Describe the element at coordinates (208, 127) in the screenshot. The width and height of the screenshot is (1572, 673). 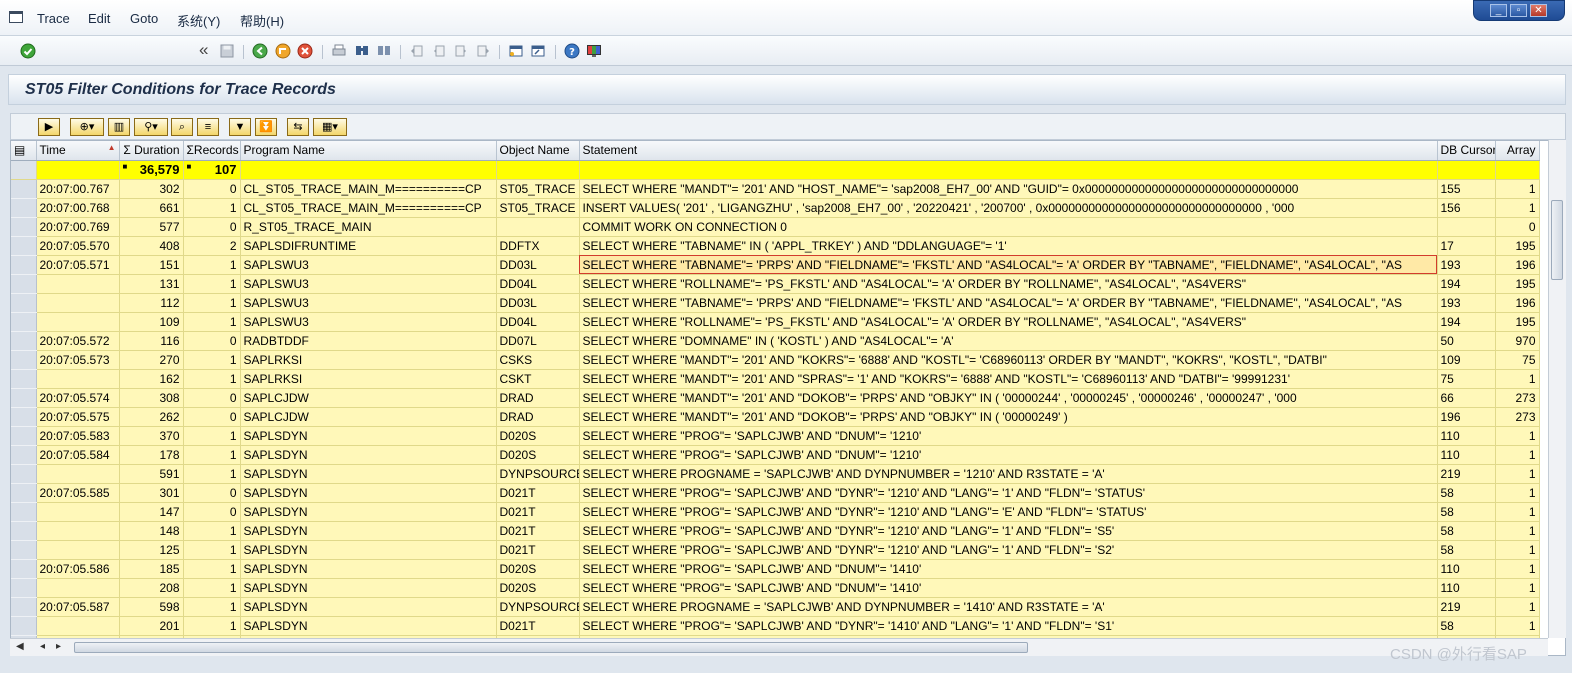
I see `sort-icon: ≡` at that location.